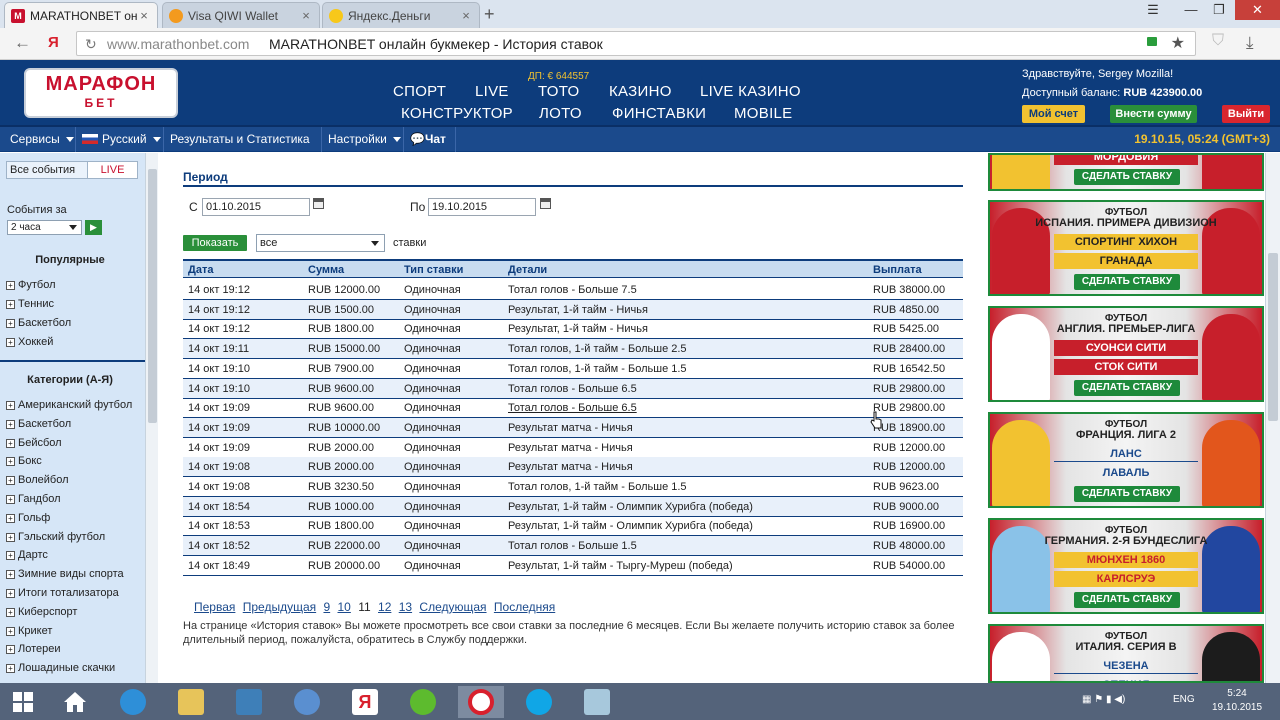 The image size is (1280, 720). I want to click on sidebar-item-popular: + Баскетбол, so click(38, 323).